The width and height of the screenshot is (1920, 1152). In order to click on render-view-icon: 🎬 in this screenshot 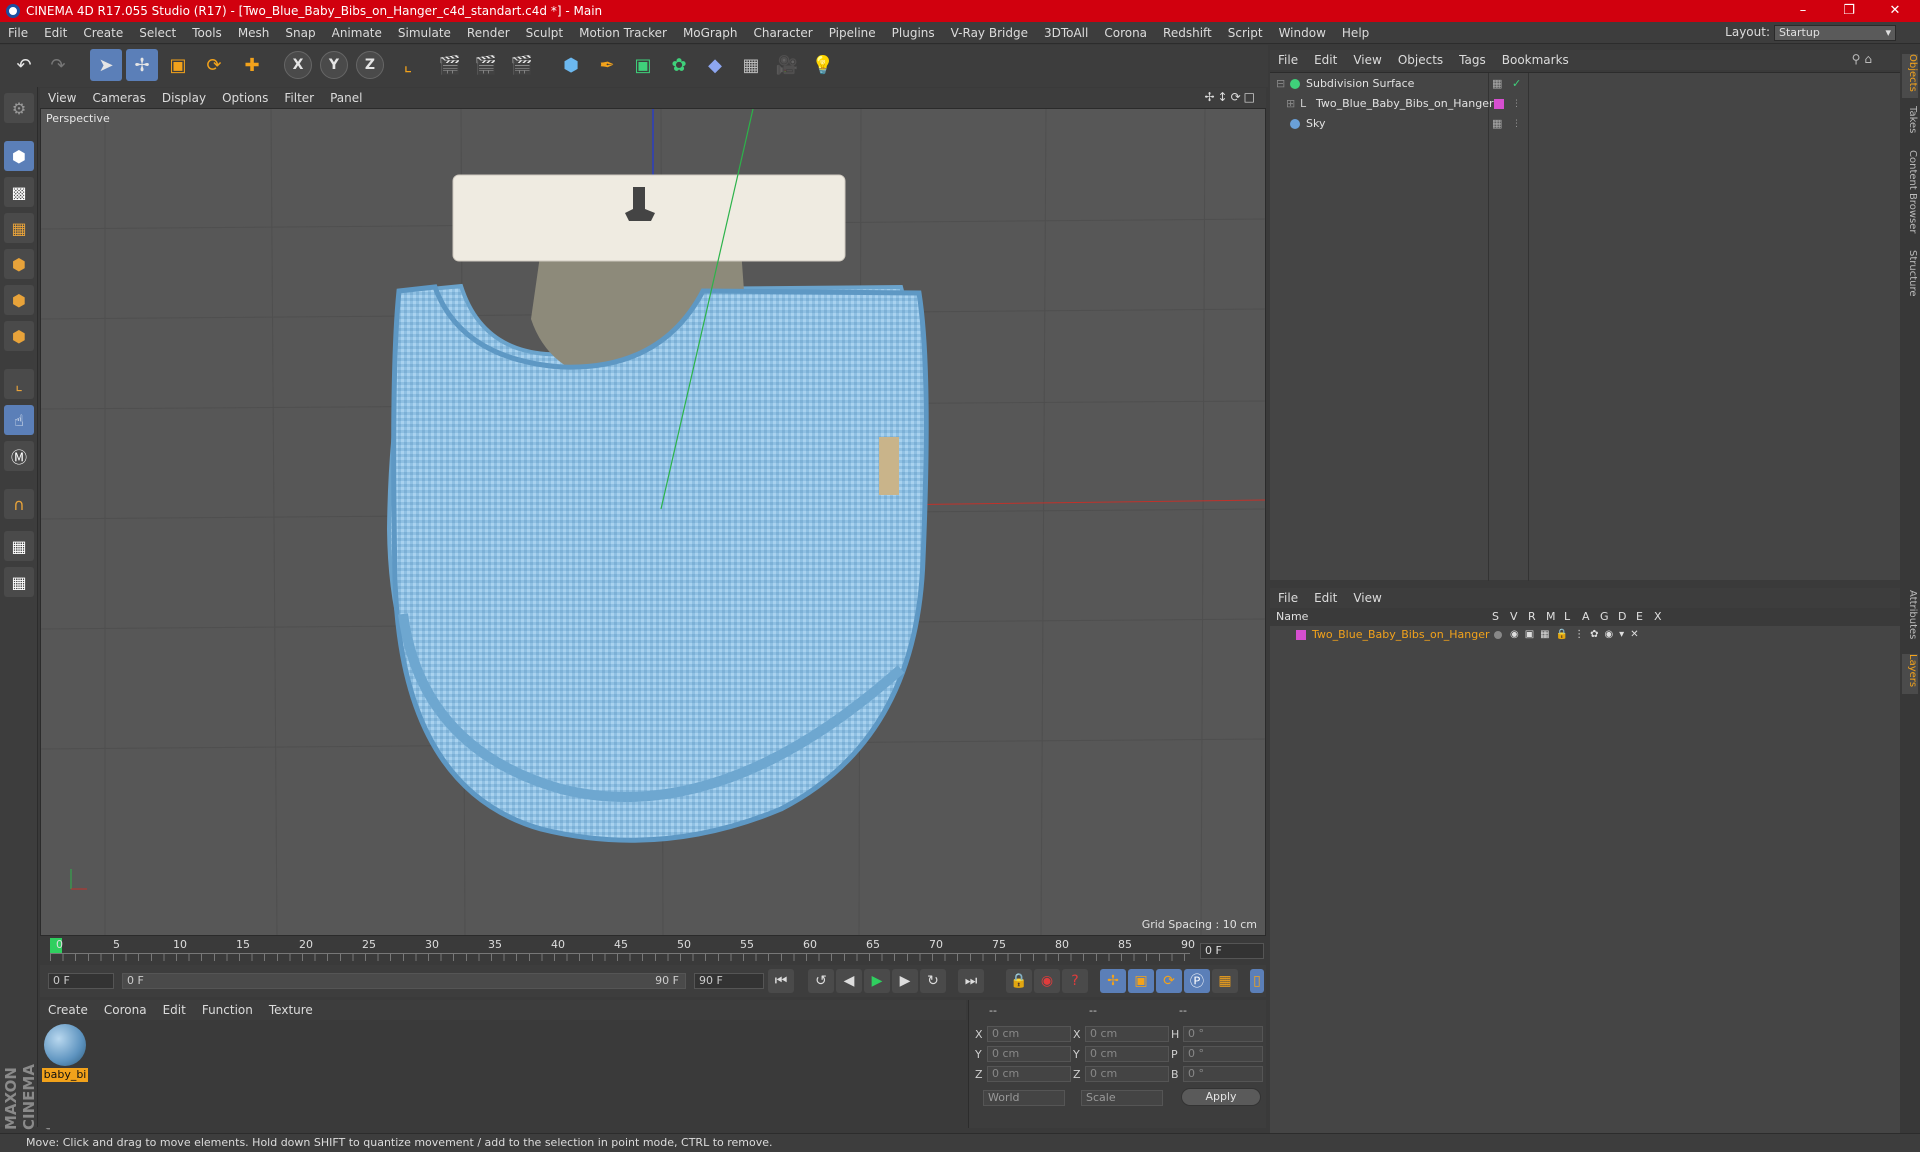, I will do `click(450, 65)`.